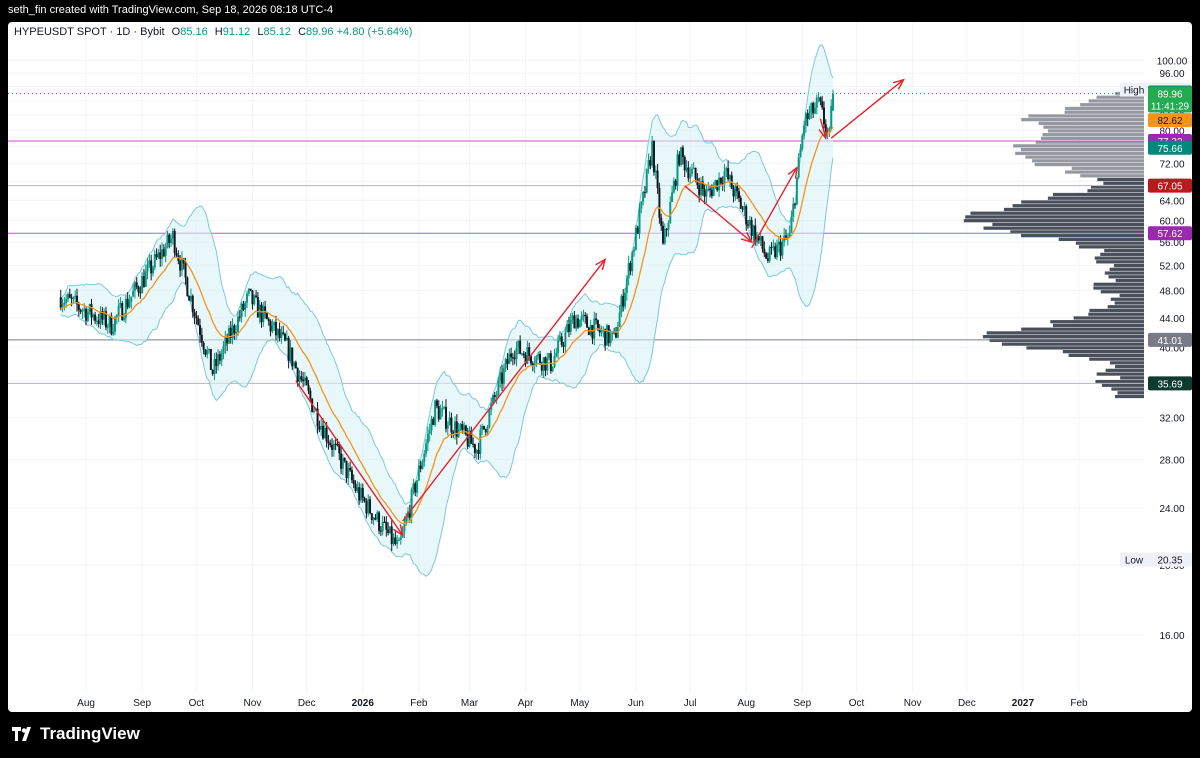 Image resolution: width=1200 pixels, height=758 pixels. Describe the element at coordinates (1079, 703) in the screenshot. I see `x-tick-label: Feb` at that location.